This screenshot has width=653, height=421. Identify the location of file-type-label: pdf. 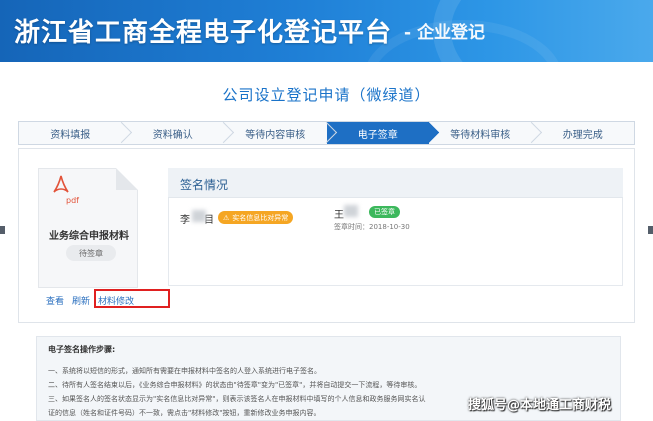
(72, 200).